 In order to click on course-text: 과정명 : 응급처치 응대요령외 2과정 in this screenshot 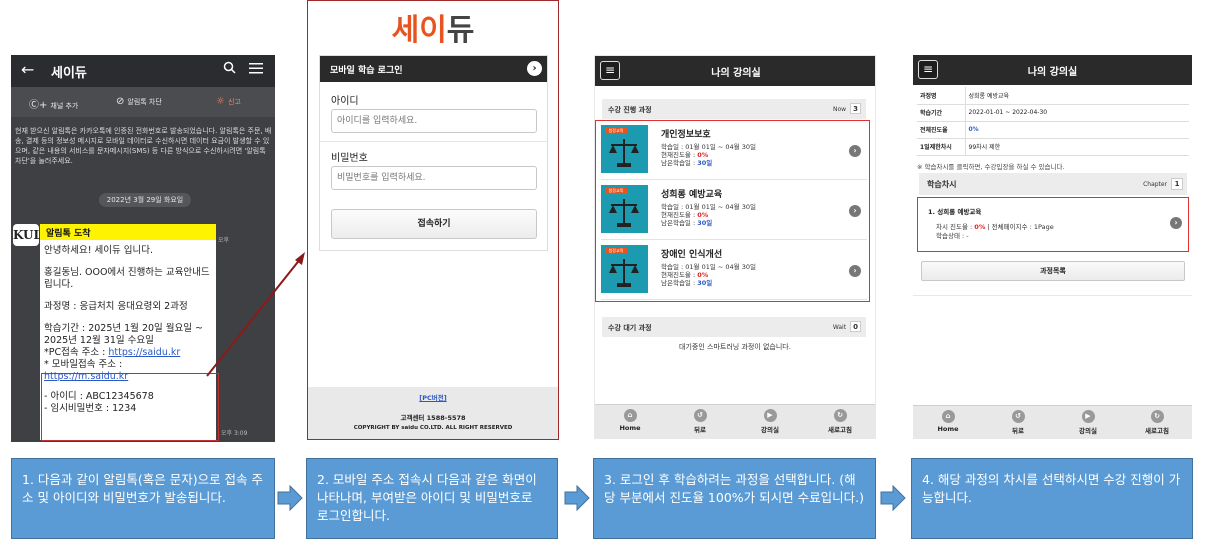, I will do `click(116, 306)`.